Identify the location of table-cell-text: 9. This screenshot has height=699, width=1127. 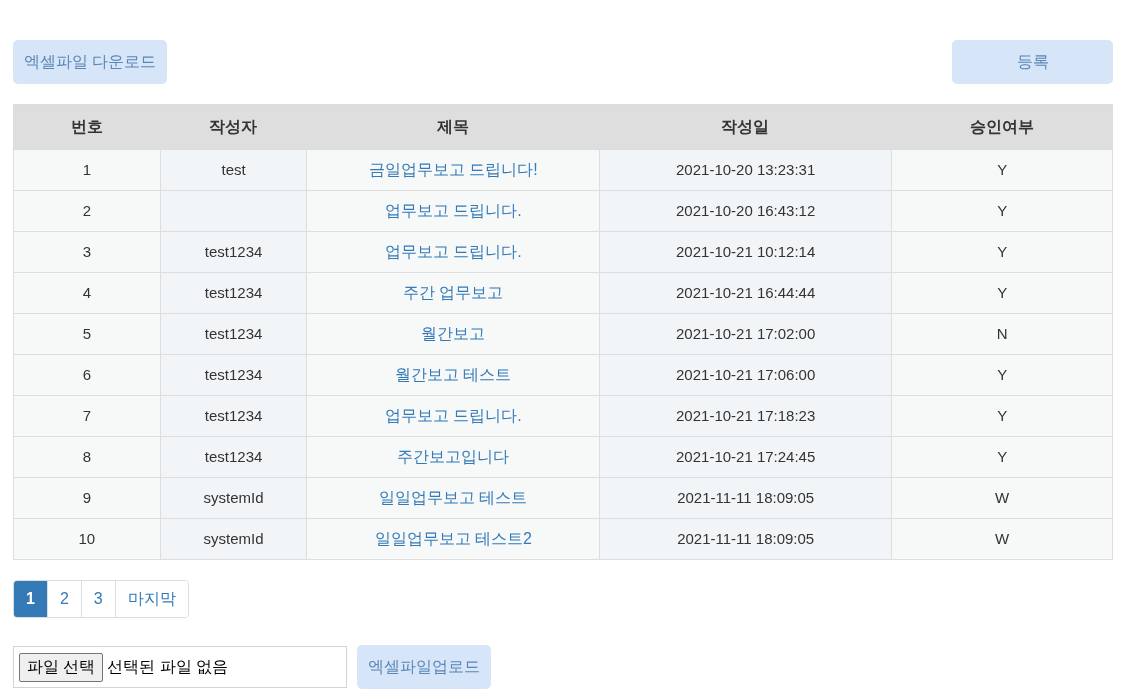
(87, 497).